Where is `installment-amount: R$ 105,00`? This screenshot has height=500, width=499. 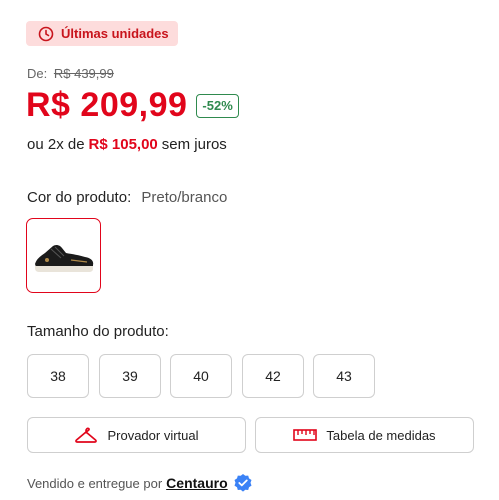
installment-amount: R$ 105,00 is located at coordinates (123, 144).